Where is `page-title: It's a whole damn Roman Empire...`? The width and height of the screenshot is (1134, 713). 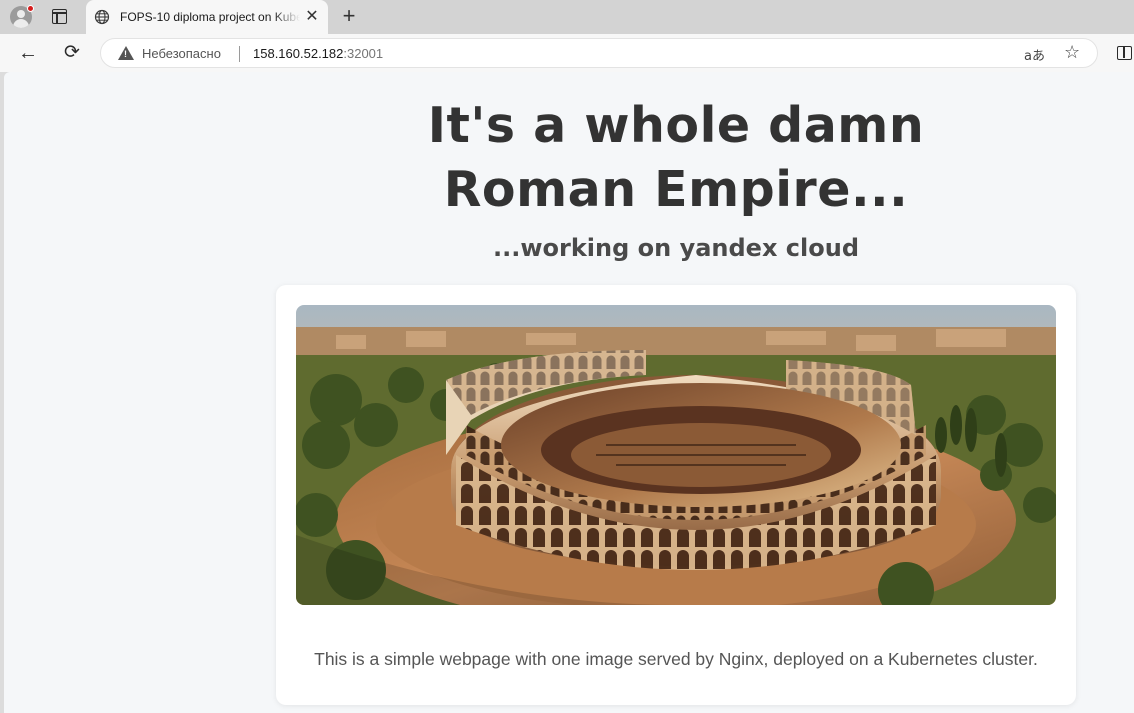 page-title: It's a whole damn Roman Empire... is located at coordinates (676, 157).